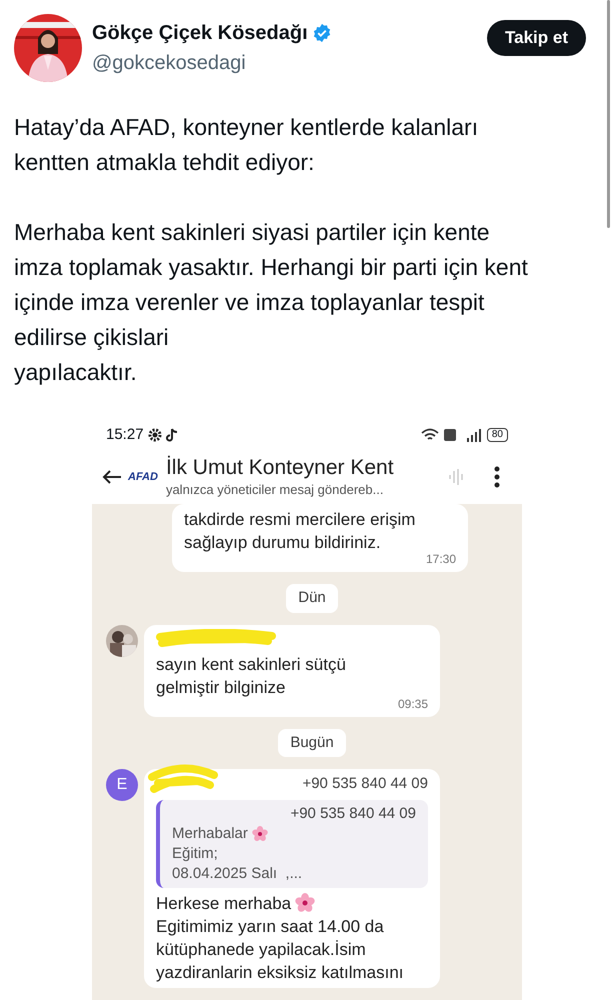 The width and height of the screenshot is (614, 1000). Describe the element at coordinates (210, 834) in the screenshot. I see `quoted-text: Merhabalar` at that location.